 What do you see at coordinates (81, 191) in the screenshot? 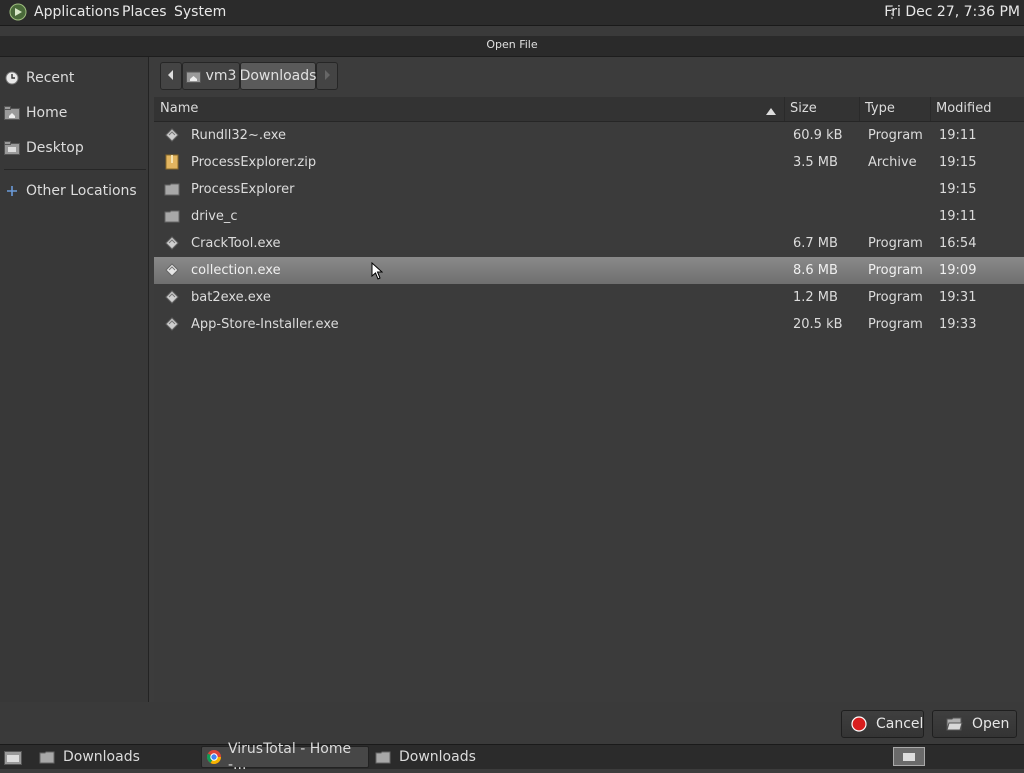
I see `sidebar-item-label: Other Locations` at bounding box center [81, 191].